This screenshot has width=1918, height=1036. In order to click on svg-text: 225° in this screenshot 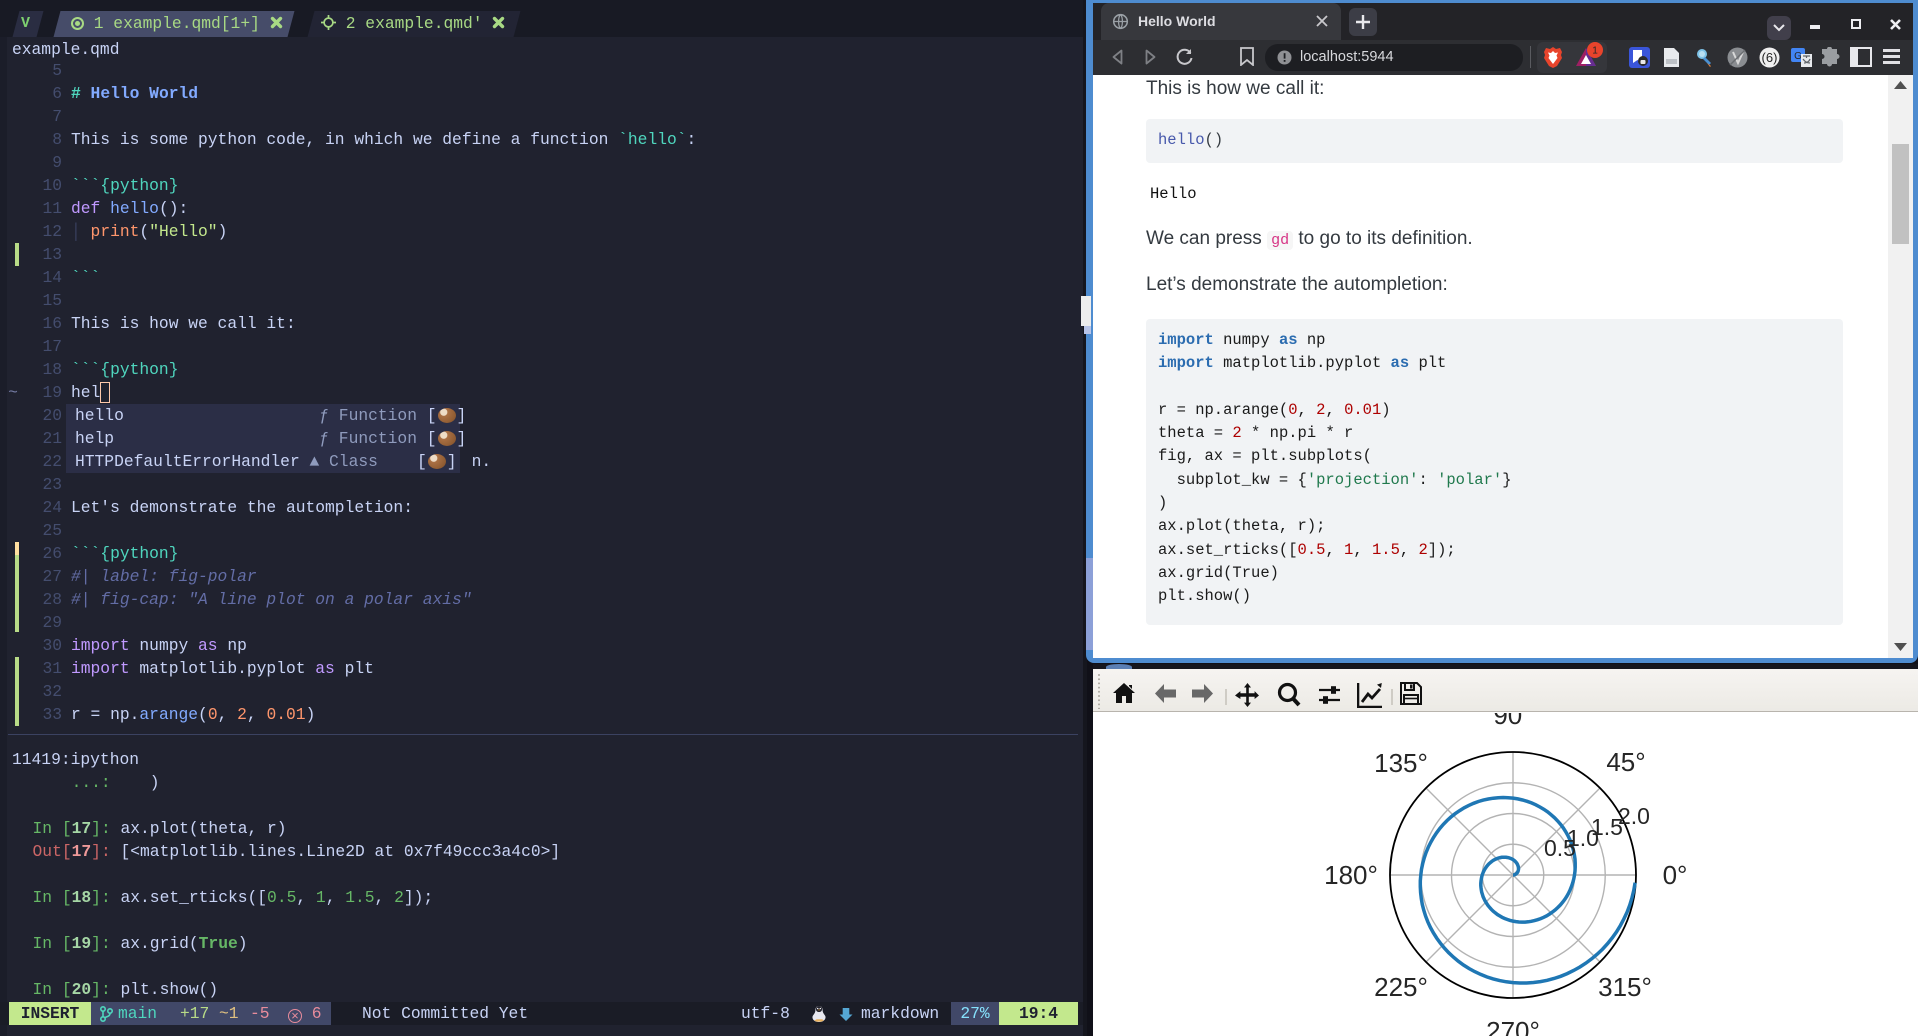, I will do `click(1401, 987)`.